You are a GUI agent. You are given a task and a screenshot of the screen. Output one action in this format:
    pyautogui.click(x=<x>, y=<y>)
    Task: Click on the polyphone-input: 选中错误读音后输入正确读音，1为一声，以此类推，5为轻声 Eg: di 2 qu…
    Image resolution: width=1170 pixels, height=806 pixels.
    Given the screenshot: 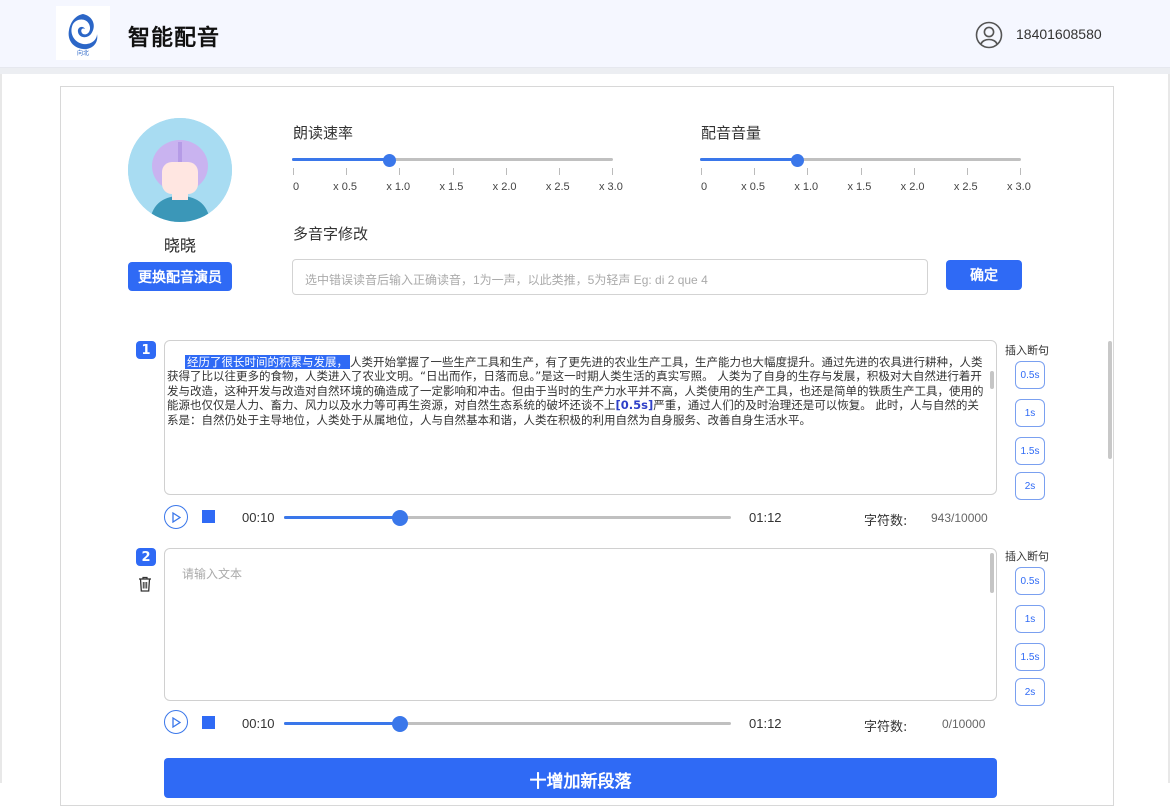 What is the action you would take?
    pyautogui.click(x=610, y=277)
    